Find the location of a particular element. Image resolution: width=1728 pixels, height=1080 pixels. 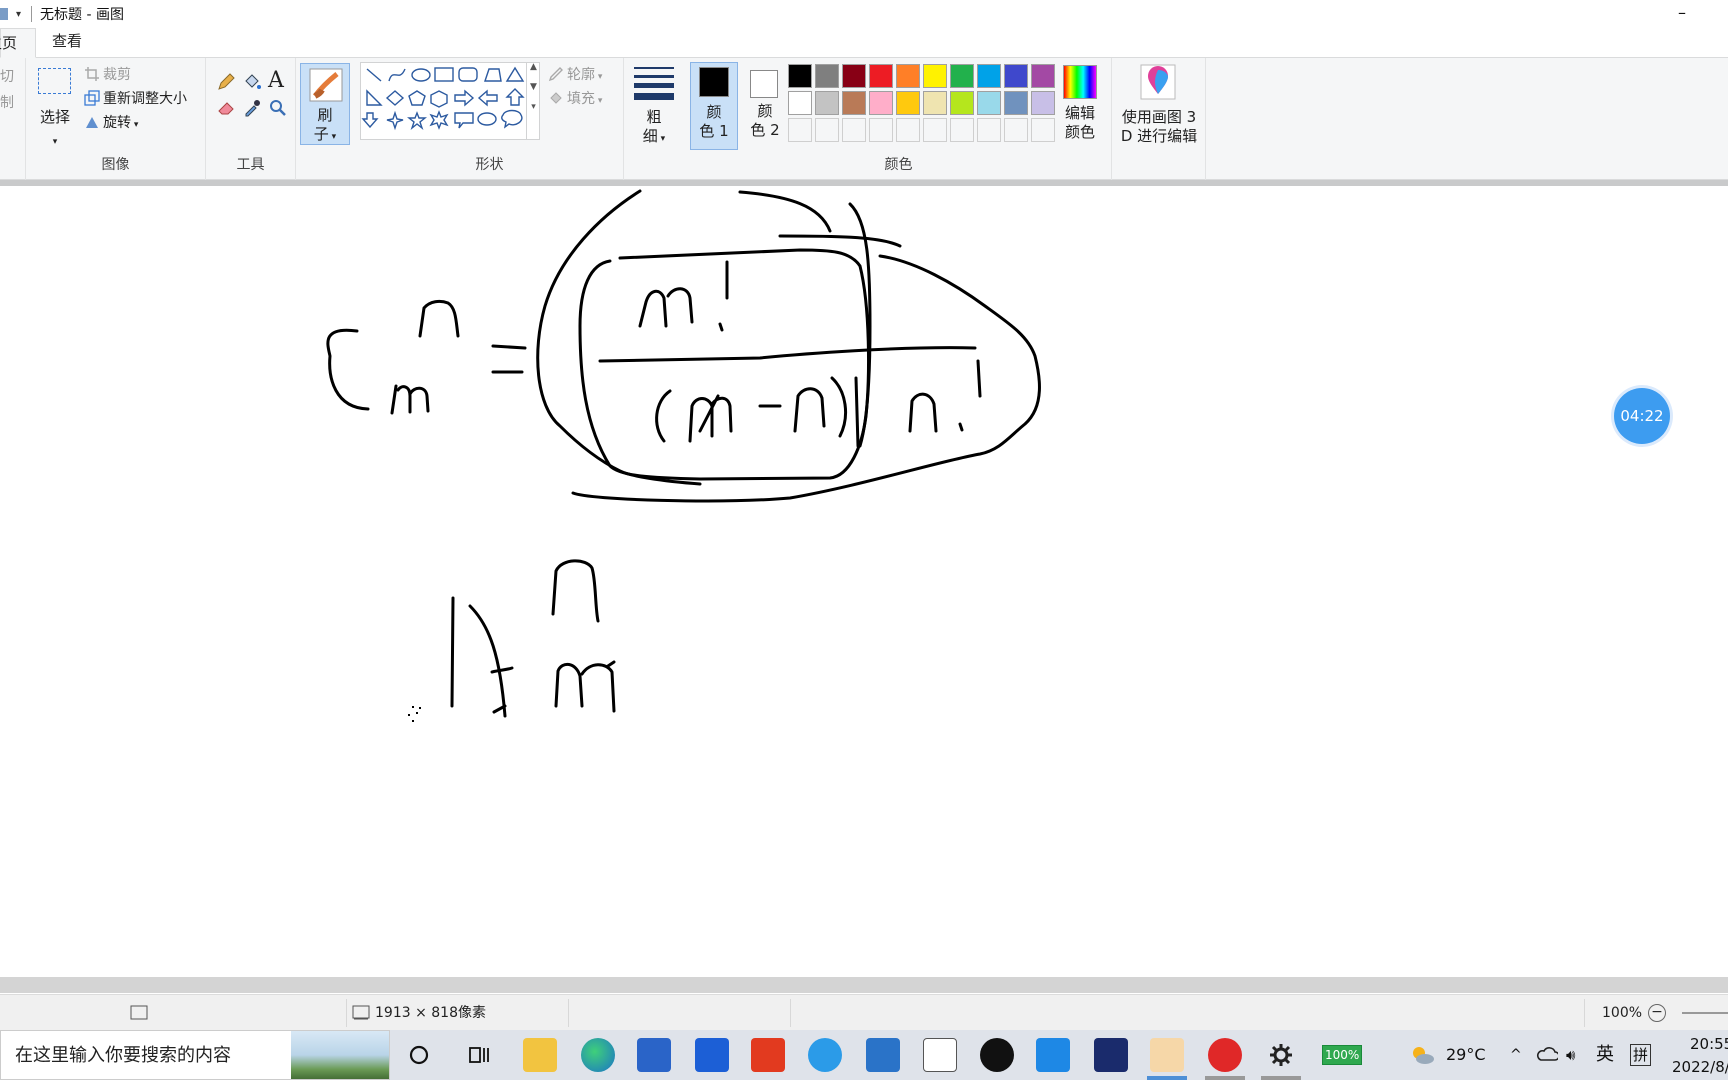

line-size-icon is located at coordinates (654, 83).